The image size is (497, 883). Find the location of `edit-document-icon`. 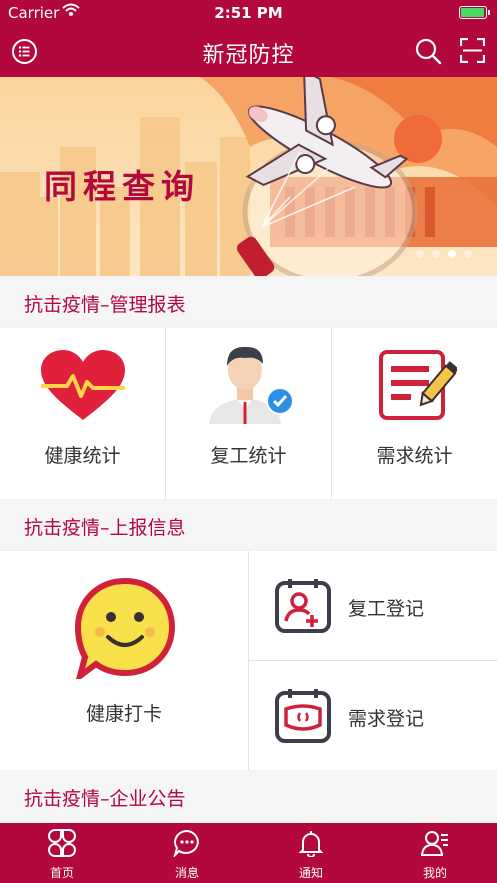

edit-document-icon is located at coordinates (418, 385).